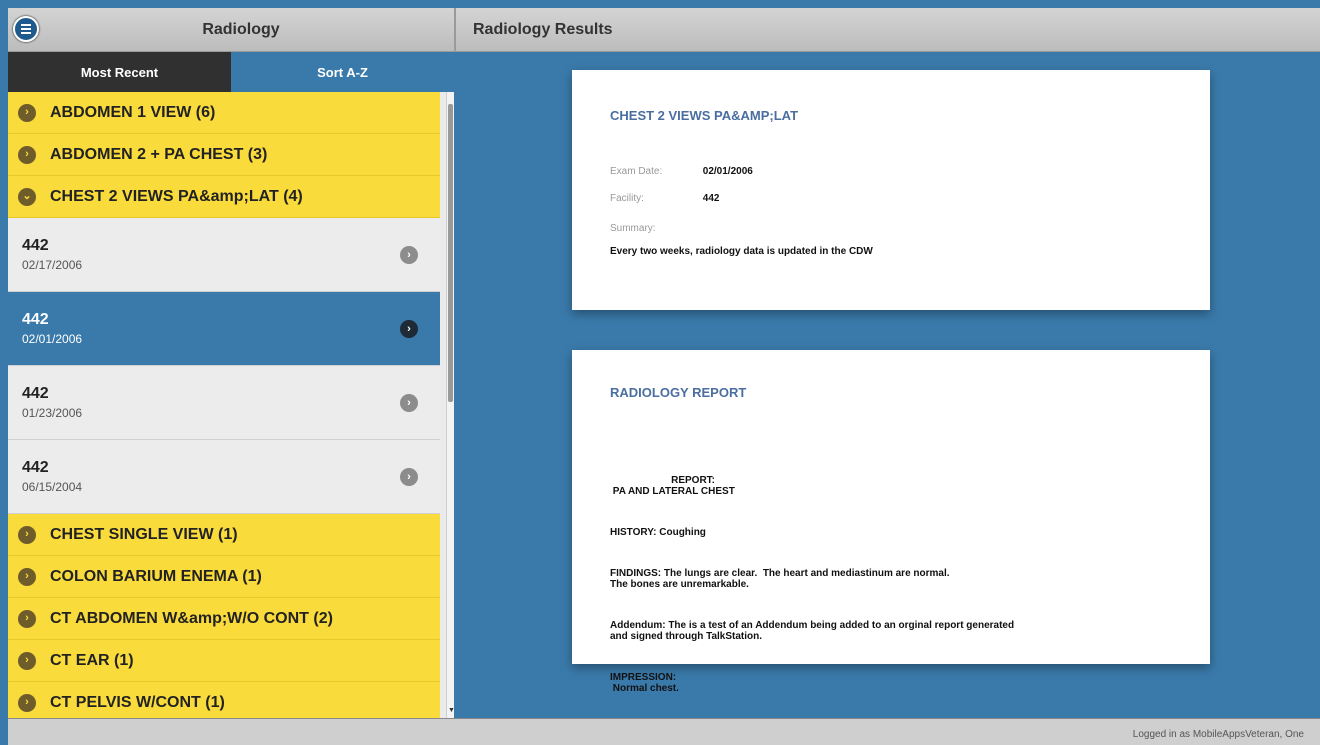 The height and width of the screenshot is (745, 1320). I want to click on status-bar: Logged in as MobileAppsVeteran, One, so click(664, 731).